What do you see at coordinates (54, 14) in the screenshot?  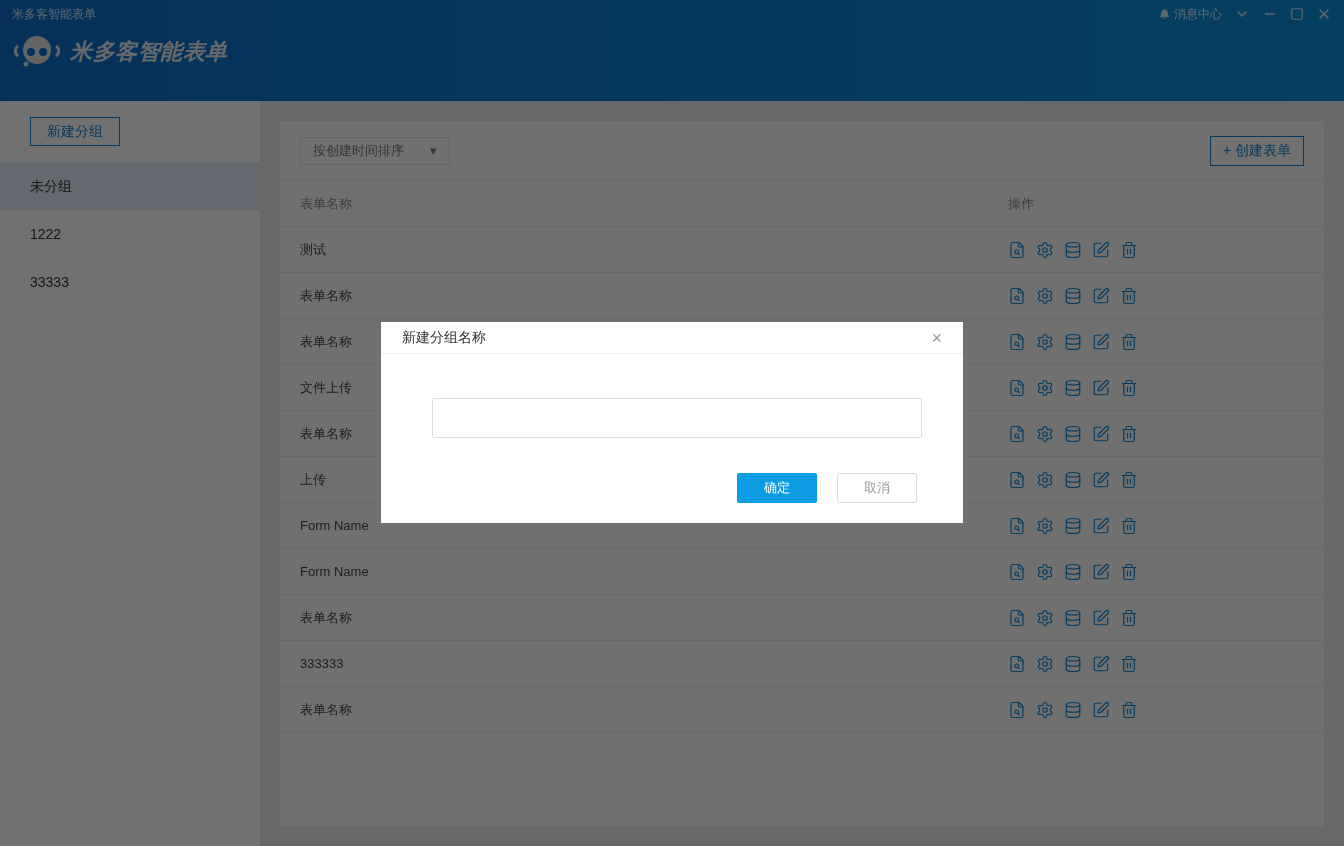 I see `window-title: 米多客智能表单` at bounding box center [54, 14].